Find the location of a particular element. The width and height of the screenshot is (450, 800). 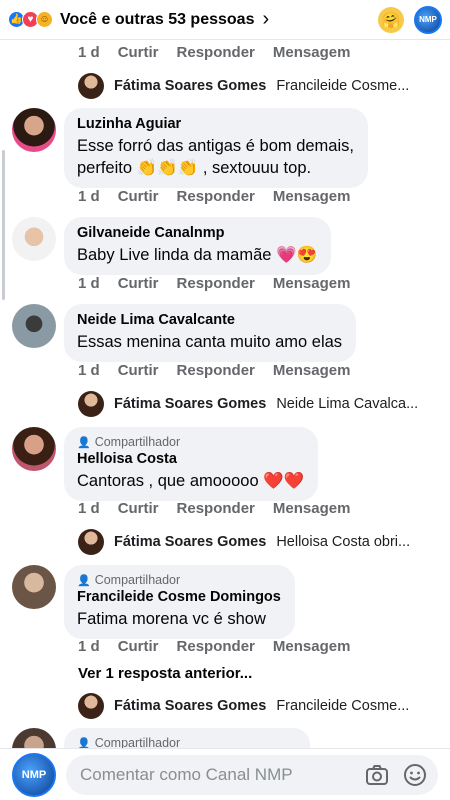

comment-bubble: 👤 Compartilhador is located at coordinates (187, 738).